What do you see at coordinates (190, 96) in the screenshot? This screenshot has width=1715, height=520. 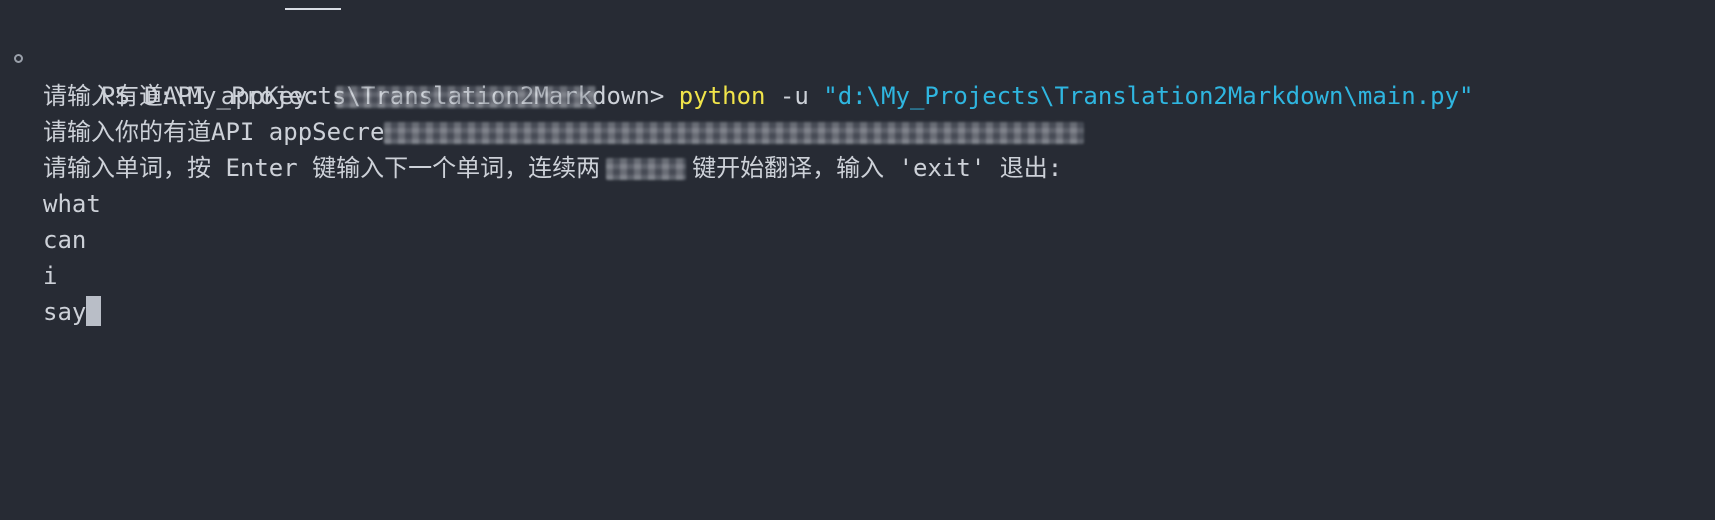 I see `app-key-prompt: 请输入有道API appKey:` at bounding box center [190, 96].